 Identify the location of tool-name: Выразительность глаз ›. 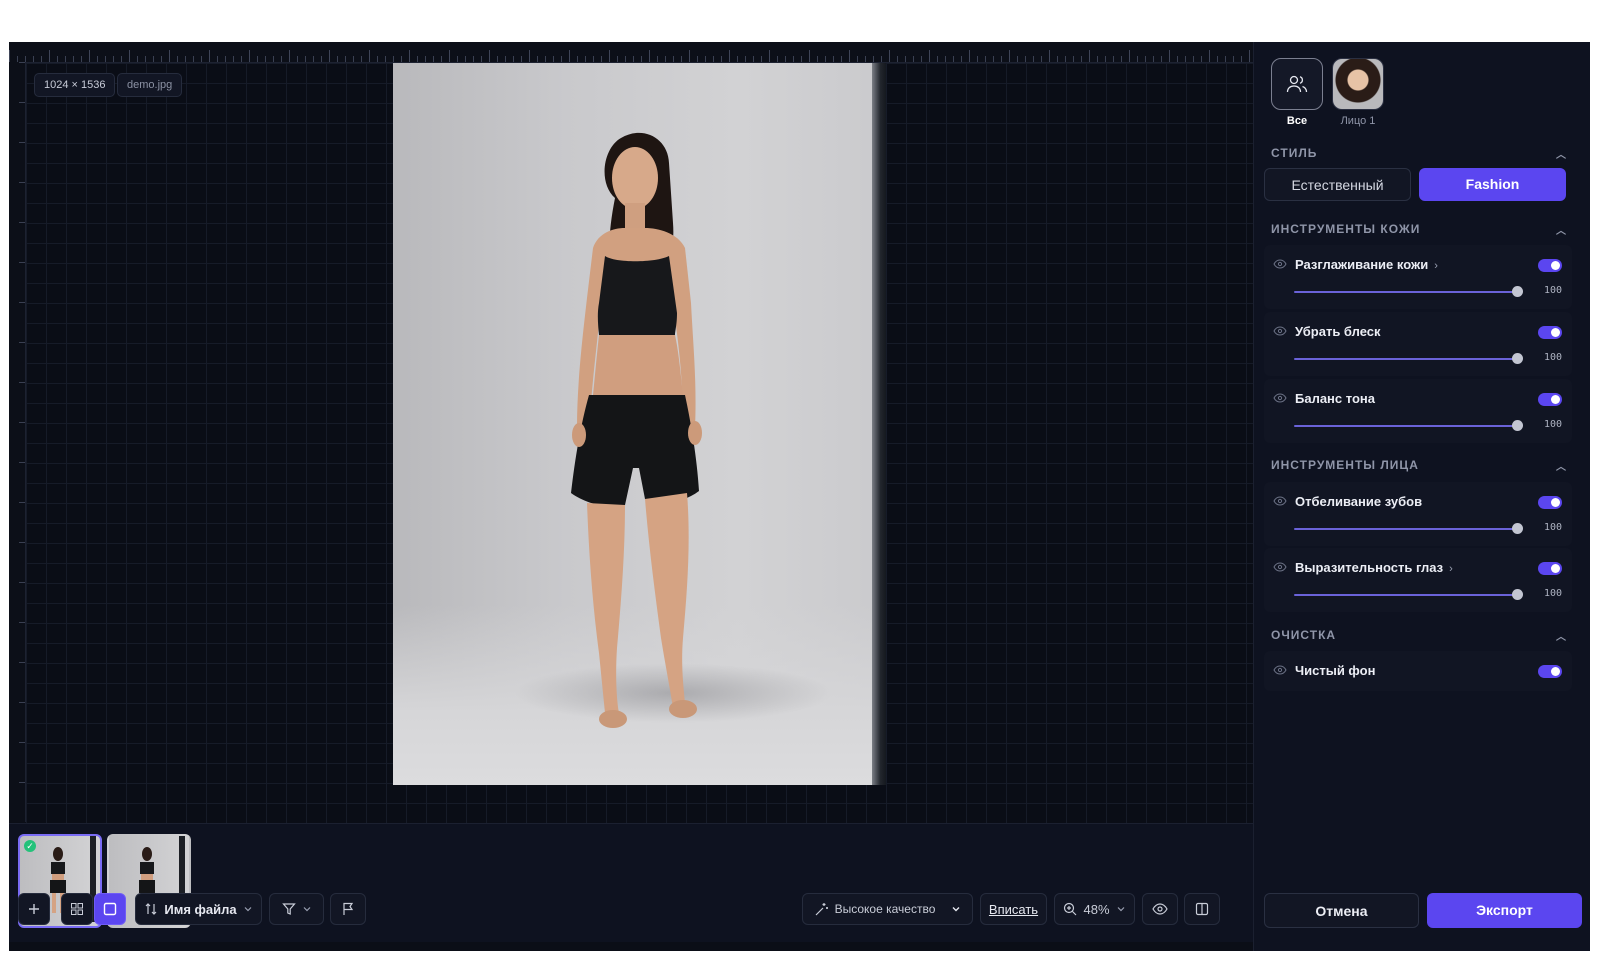
(1374, 567).